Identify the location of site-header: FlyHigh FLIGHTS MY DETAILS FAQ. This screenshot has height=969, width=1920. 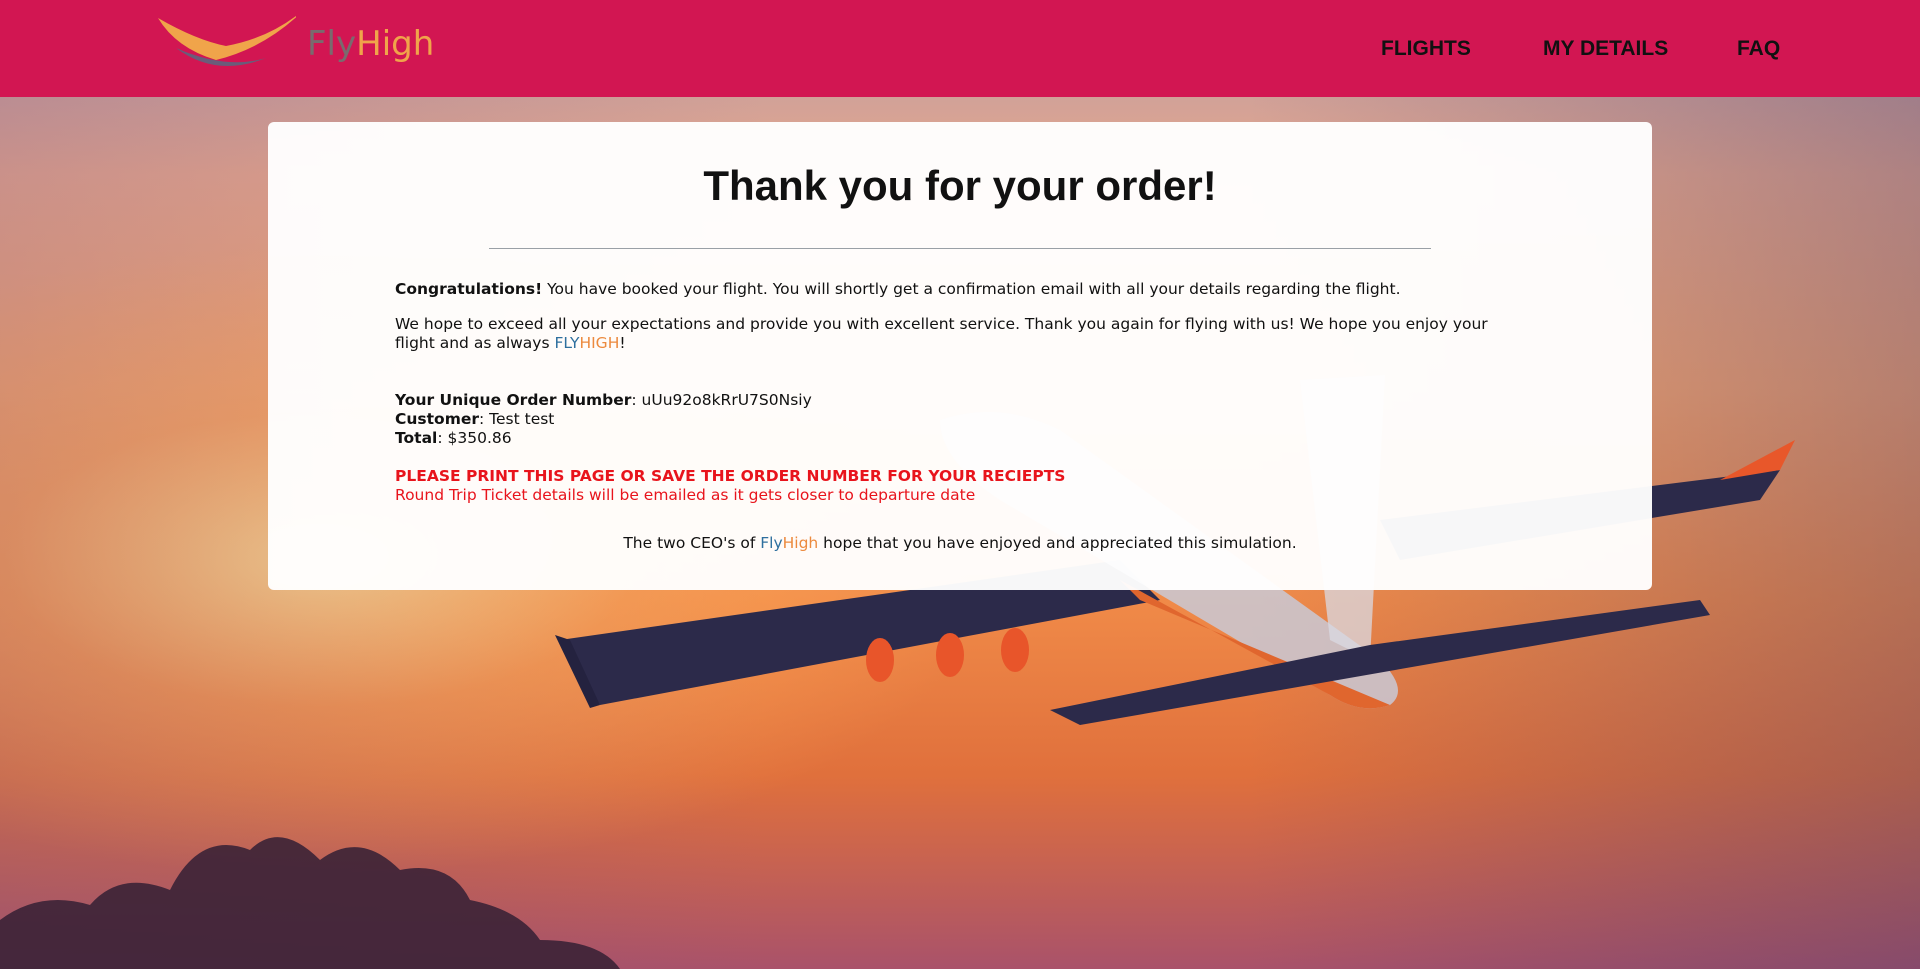
(960, 48).